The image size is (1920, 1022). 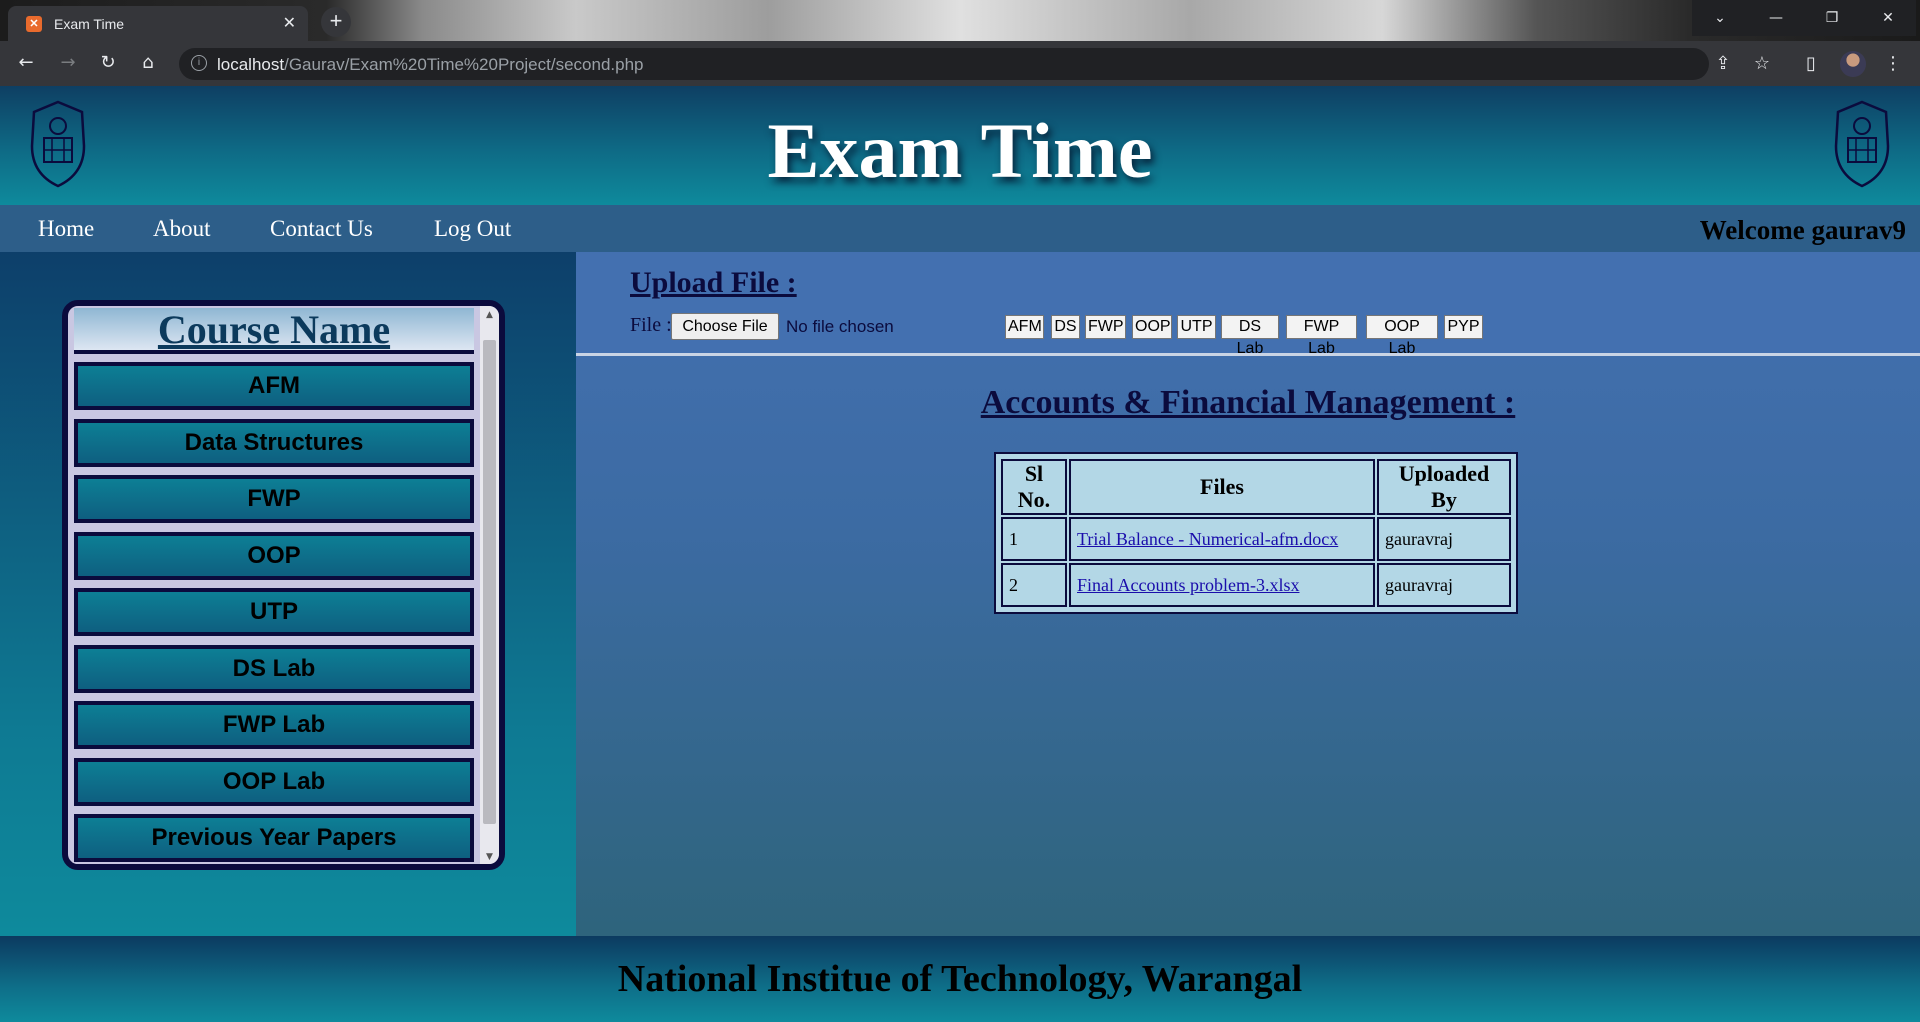 What do you see at coordinates (1024, 327) in the screenshot?
I see `subject-button-afm: AFM` at bounding box center [1024, 327].